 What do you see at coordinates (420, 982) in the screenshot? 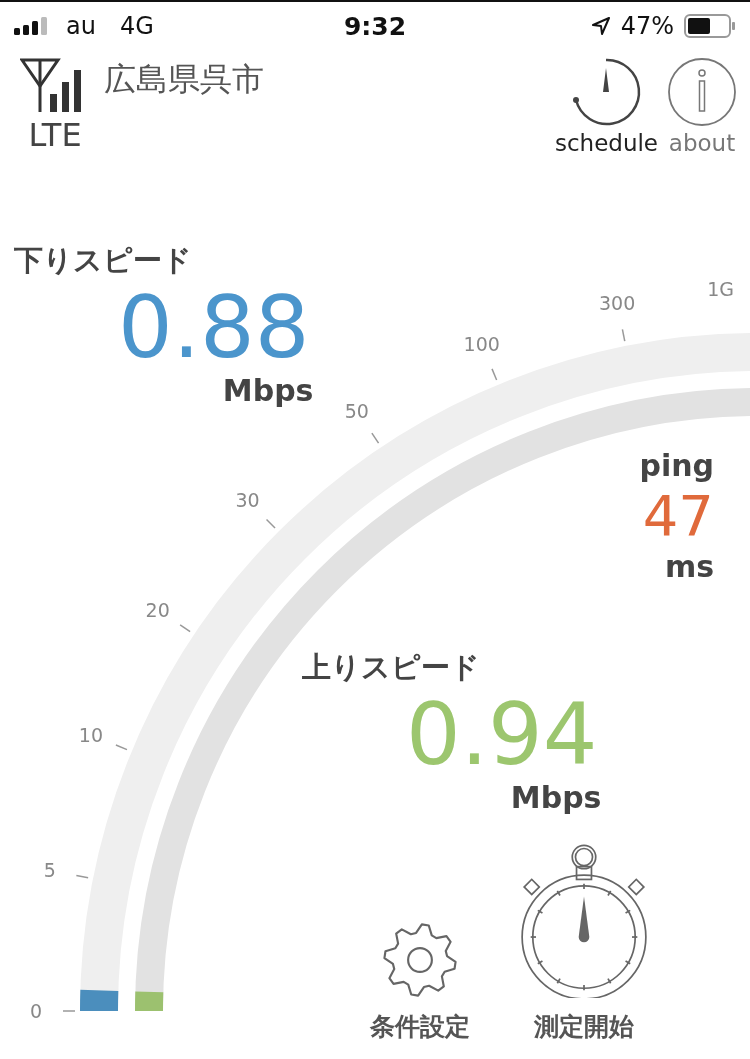
I see `settings-button: 条件設定` at bounding box center [420, 982].